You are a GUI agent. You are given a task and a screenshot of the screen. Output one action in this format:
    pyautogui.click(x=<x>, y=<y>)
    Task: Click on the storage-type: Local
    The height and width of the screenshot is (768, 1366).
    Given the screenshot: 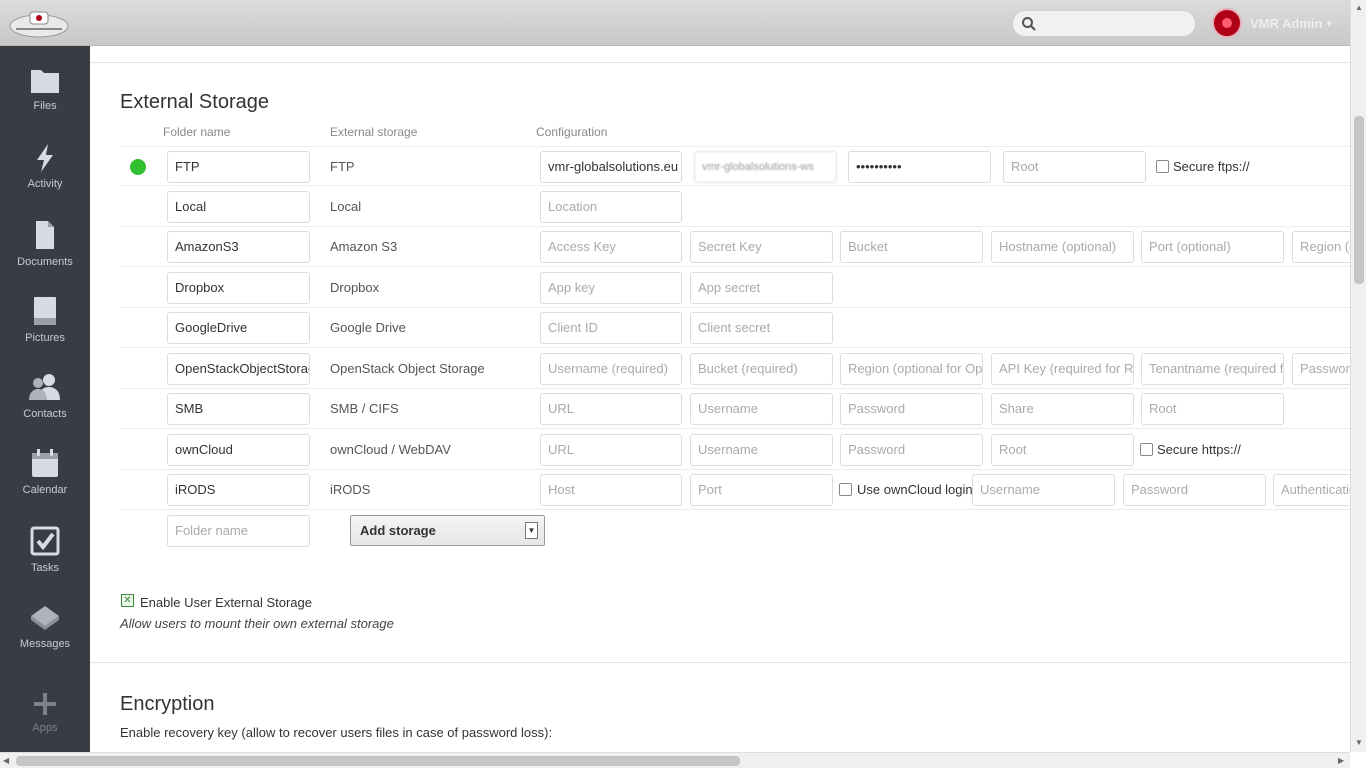 What is the action you would take?
    pyautogui.click(x=346, y=206)
    